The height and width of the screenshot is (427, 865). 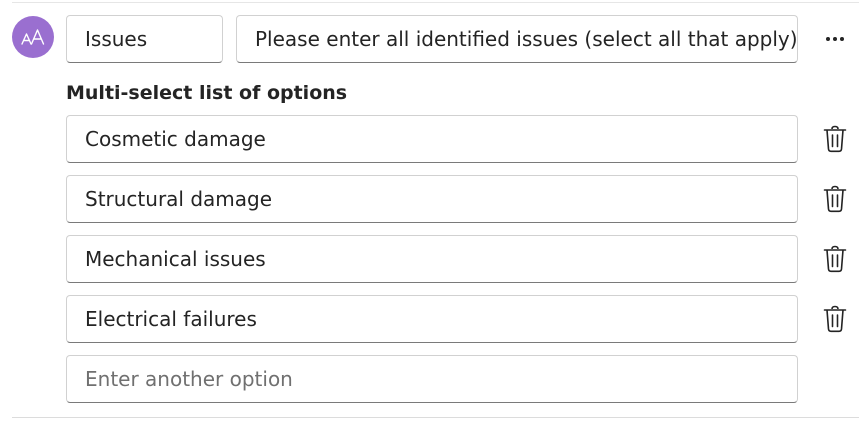 I want to click on more-horizontal-icon, so click(x=835, y=39).